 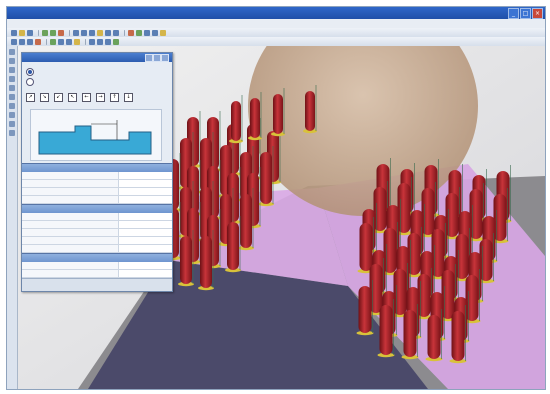 What do you see at coordinates (76, 32) in the screenshot?
I see `zoom-icon` at bounding box center [76, 32].